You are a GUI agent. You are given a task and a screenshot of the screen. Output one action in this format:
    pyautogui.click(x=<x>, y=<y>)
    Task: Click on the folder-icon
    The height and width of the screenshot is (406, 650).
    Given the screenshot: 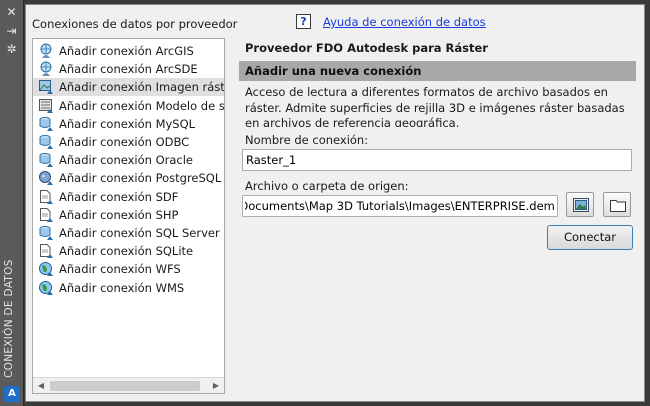 What is the action you would take?
    pyautogui.click(x=618, y=206)
    